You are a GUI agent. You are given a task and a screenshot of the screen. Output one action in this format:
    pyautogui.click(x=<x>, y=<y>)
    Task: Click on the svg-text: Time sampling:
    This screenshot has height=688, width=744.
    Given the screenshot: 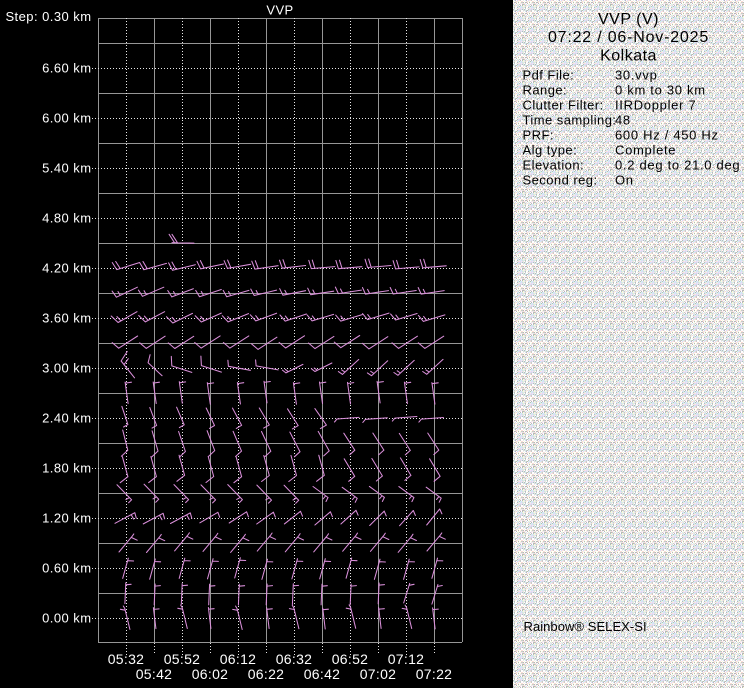 What is the action you would take?
    pyautogui.click(x=570, y=119)
    